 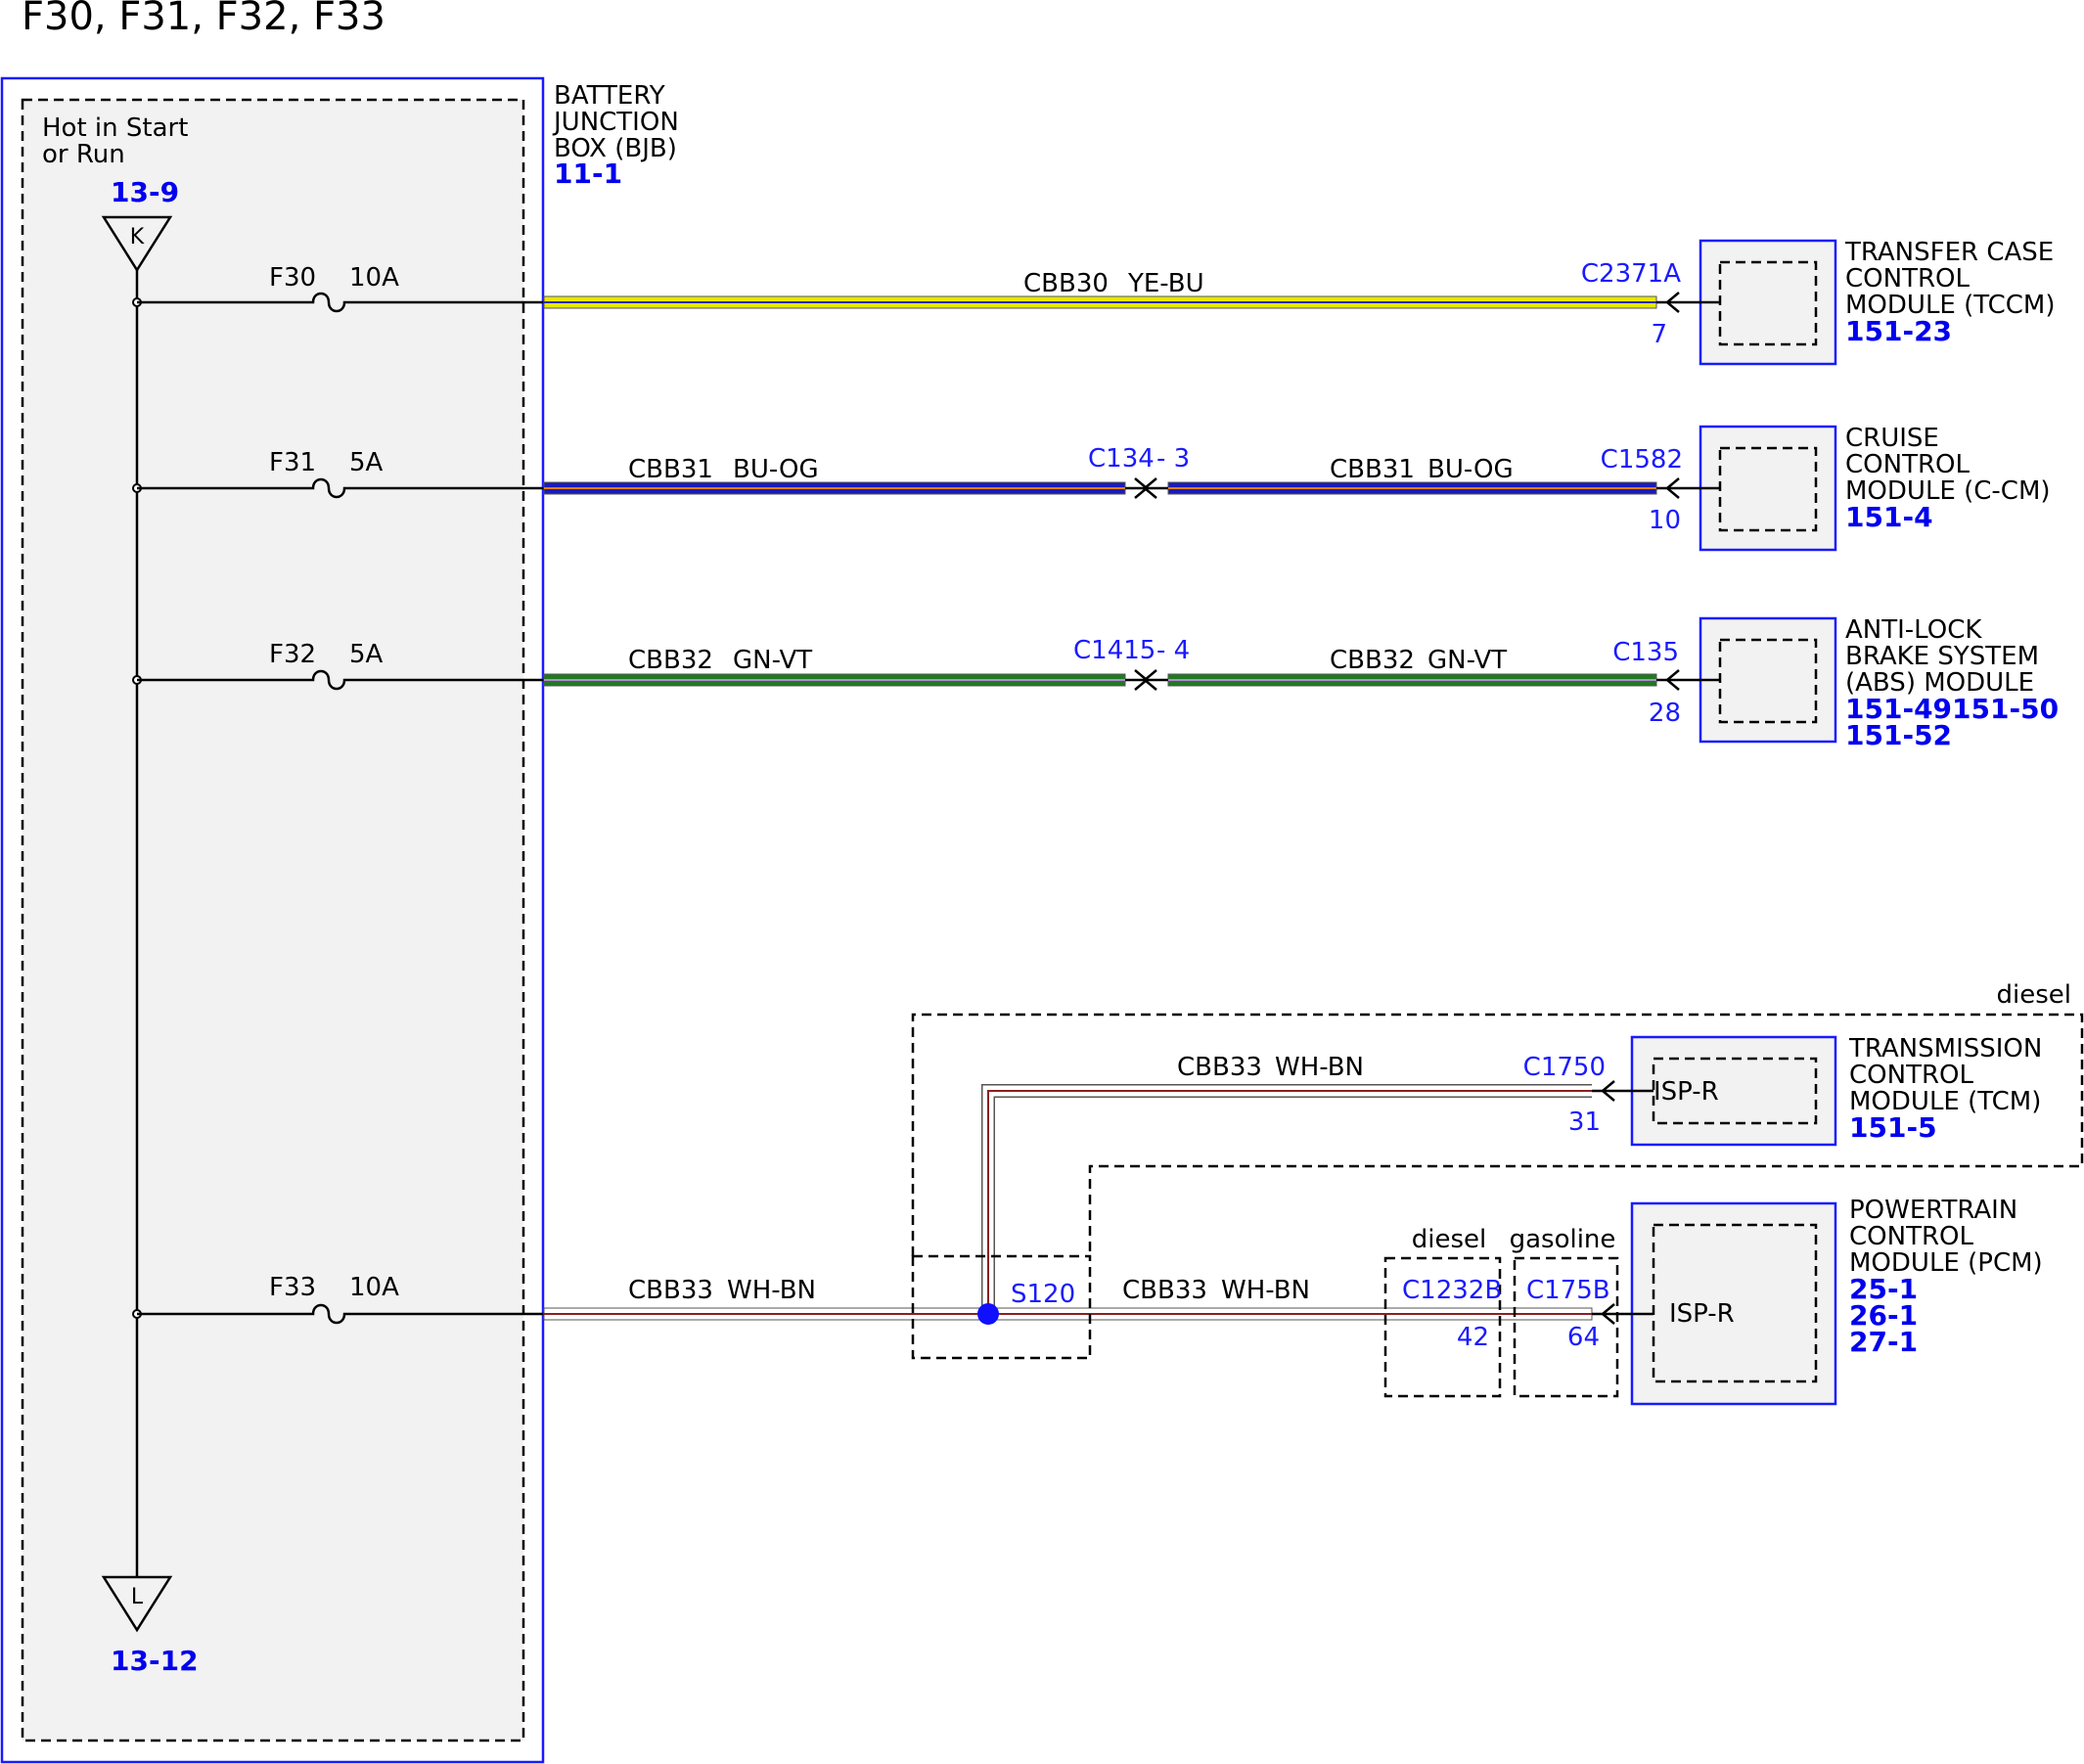 What do you see at coordinates (1173, 650) in the screenshot?
I see `inline-connector-c1415-pin: - 4` at bounding box center [1173, 650].